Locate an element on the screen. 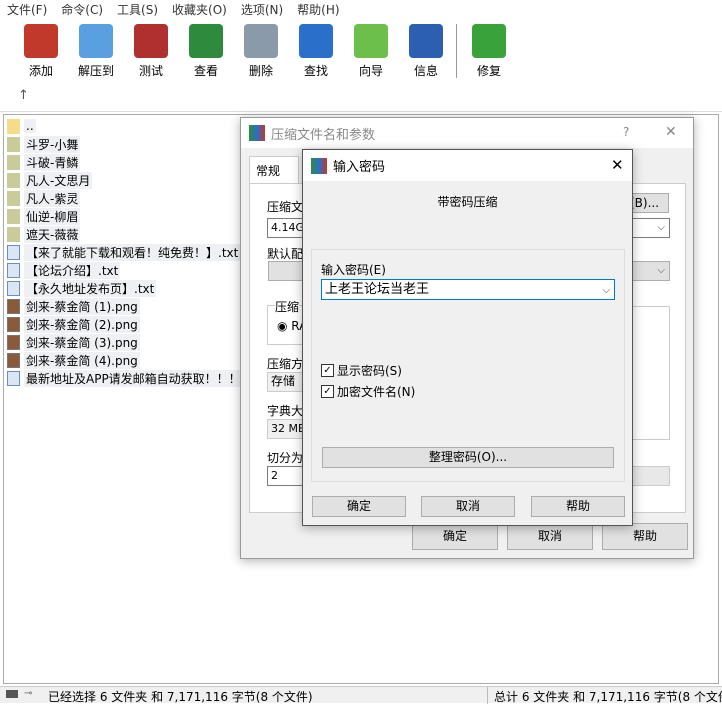 This screenshot has height=705, width=722. format-group-label: 压缩 is located at coordinates (287, 306).